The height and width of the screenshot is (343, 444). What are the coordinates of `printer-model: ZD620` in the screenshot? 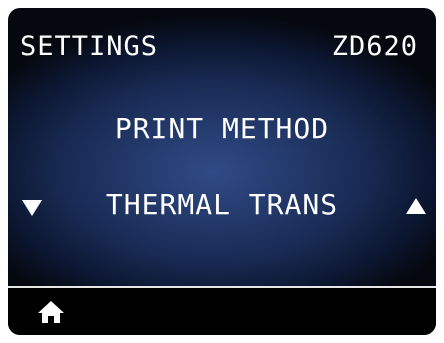 It's located at (374, 46).